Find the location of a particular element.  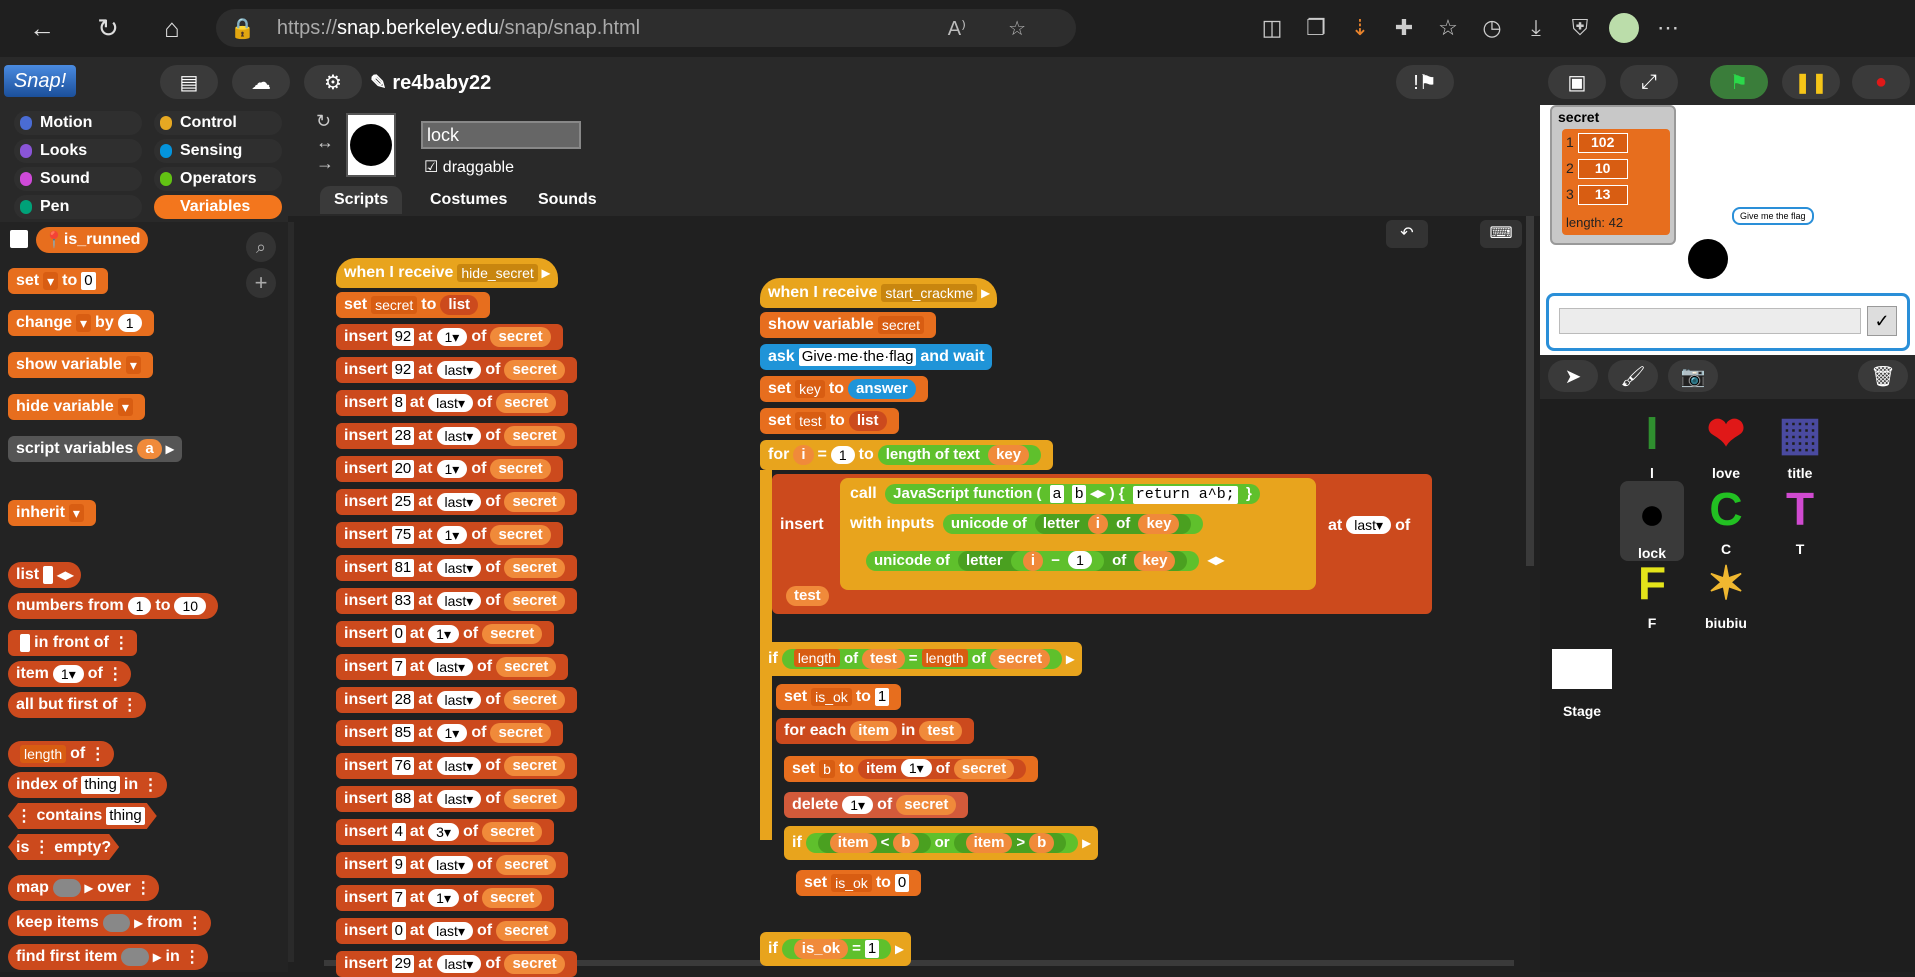

script-variables-block: script variables a ▸ is located at coordinates (95, 449).